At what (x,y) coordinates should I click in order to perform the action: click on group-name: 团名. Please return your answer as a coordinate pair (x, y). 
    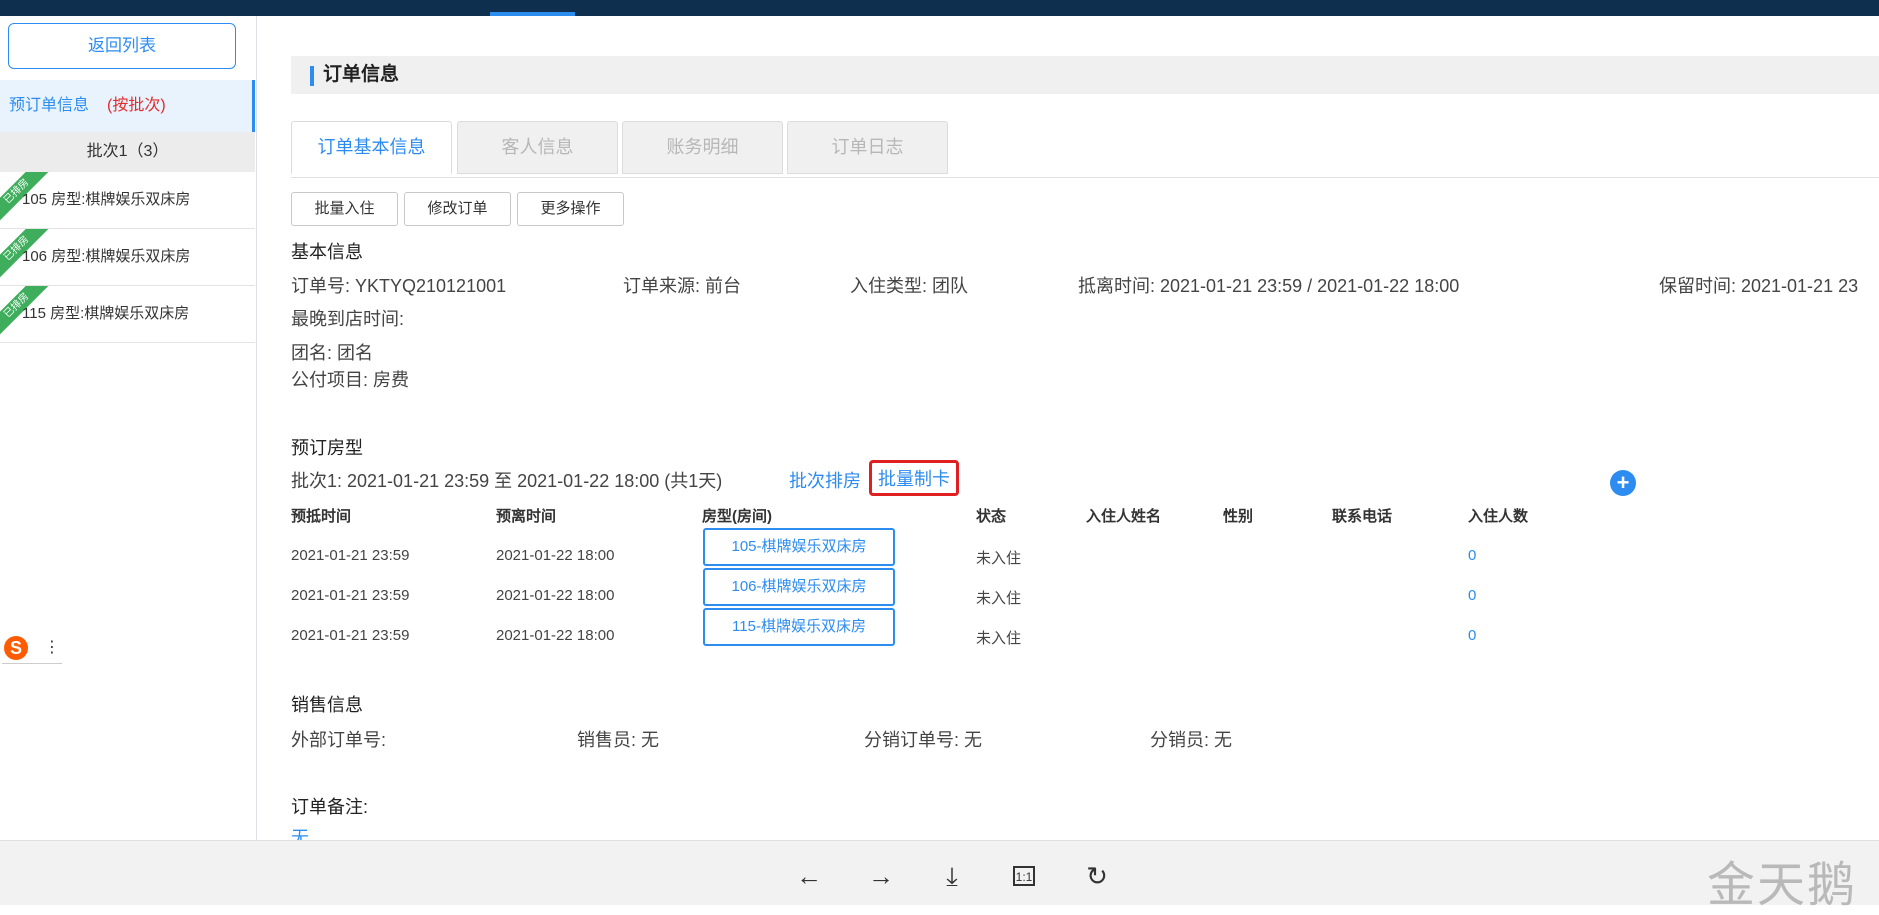
    Looking at the image, I should click on (332, 353).